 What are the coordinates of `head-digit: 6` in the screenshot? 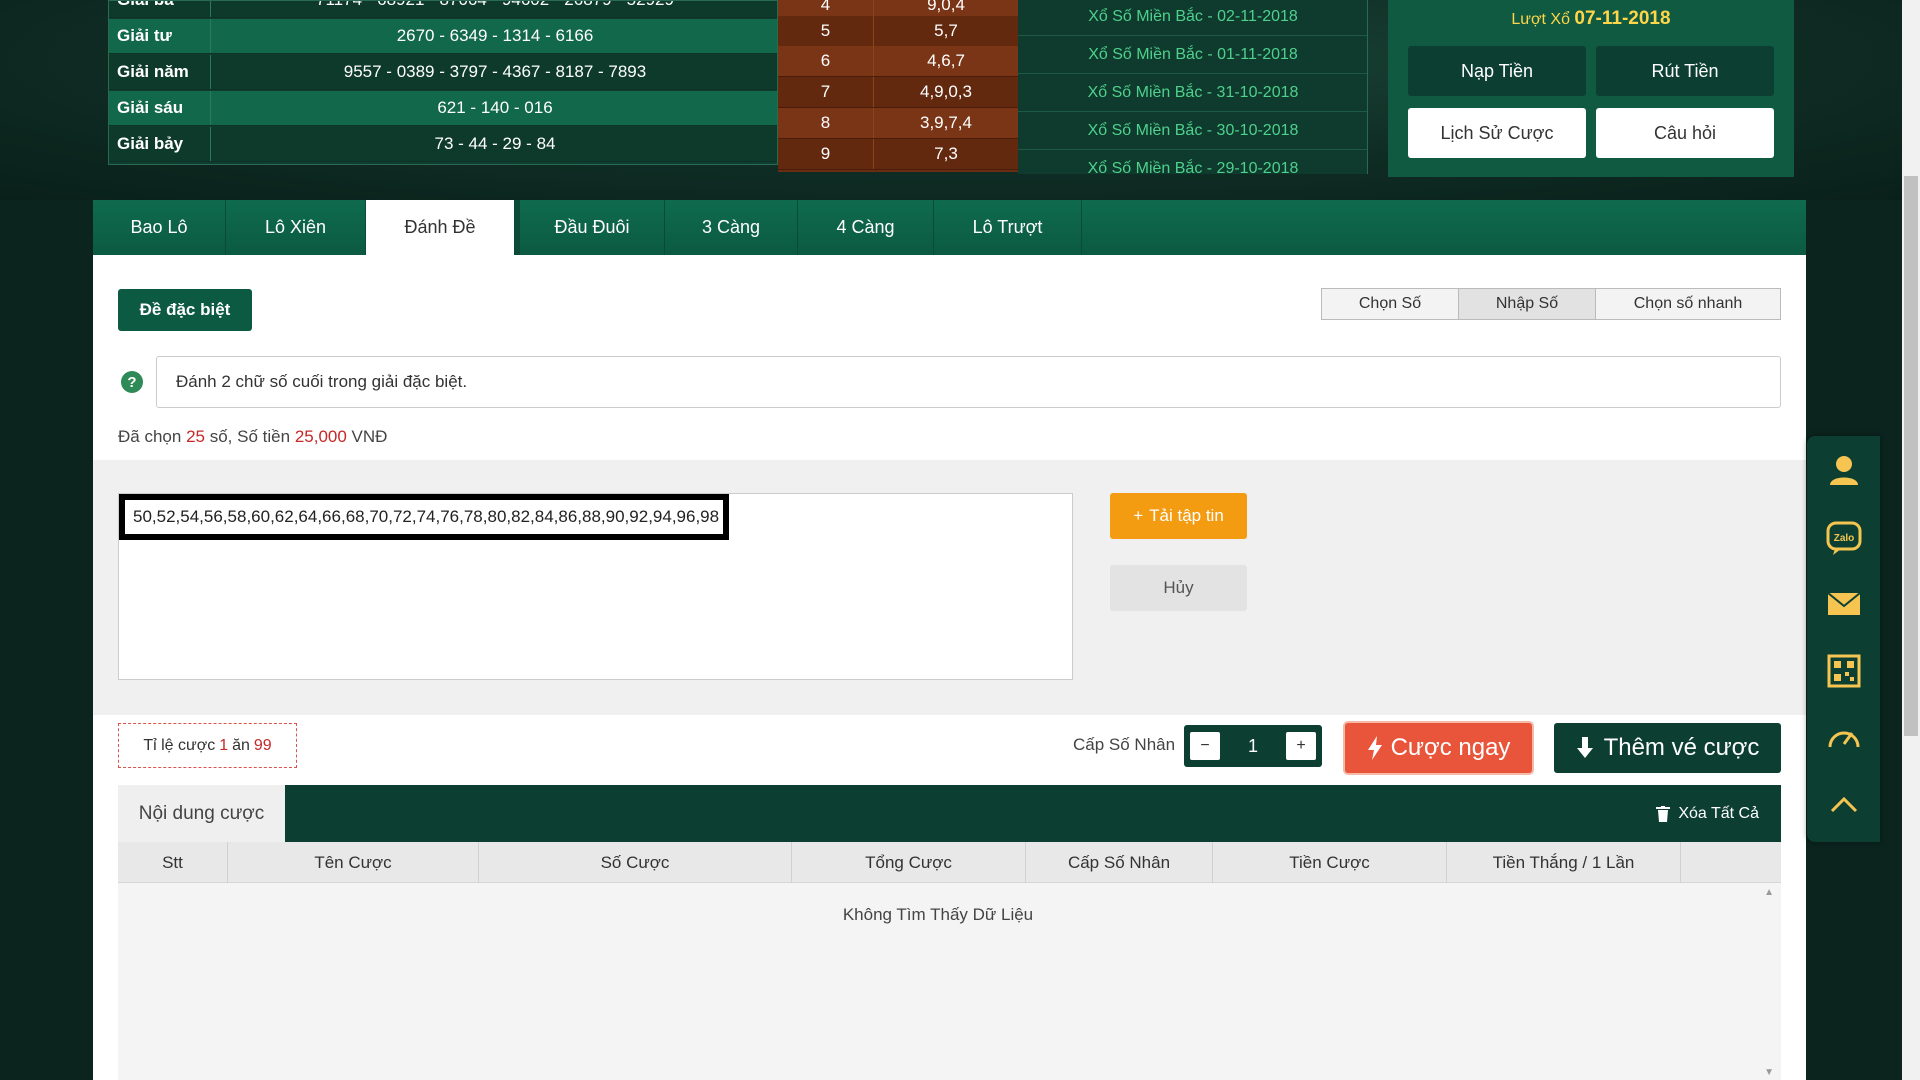 It's located at (826, 61).